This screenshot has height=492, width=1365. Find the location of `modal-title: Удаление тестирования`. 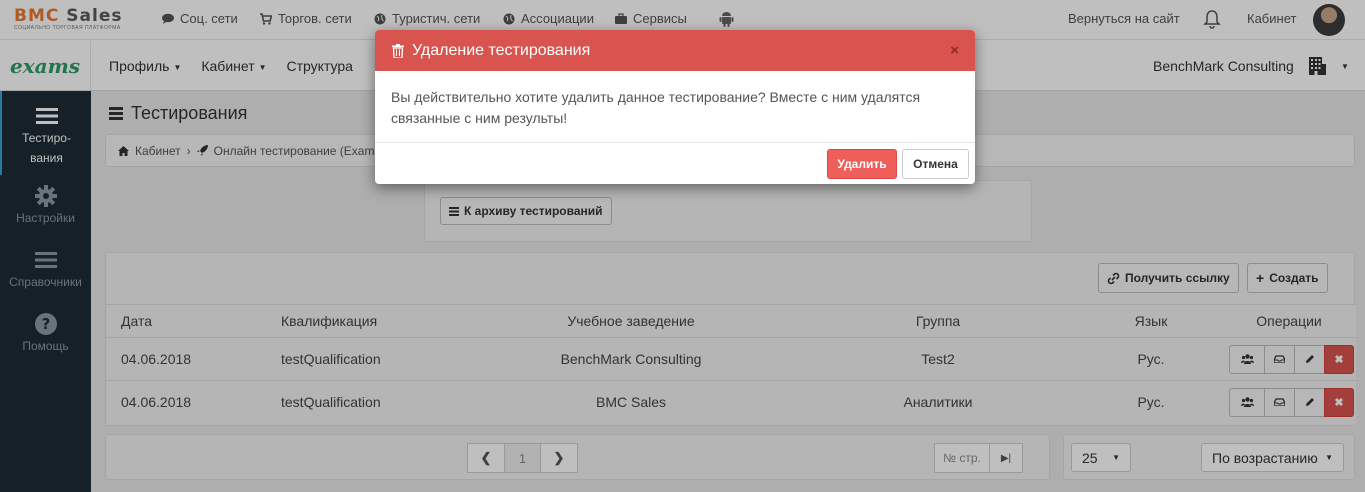

modal-title: Удаление тестирования is located at coordinates (501, 50).